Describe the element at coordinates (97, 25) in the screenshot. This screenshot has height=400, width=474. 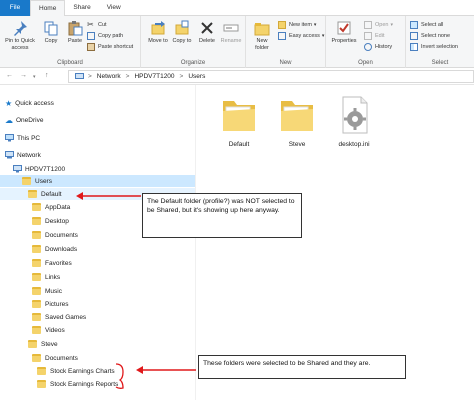
I see `cut-button: ✂ Cut` at that location.